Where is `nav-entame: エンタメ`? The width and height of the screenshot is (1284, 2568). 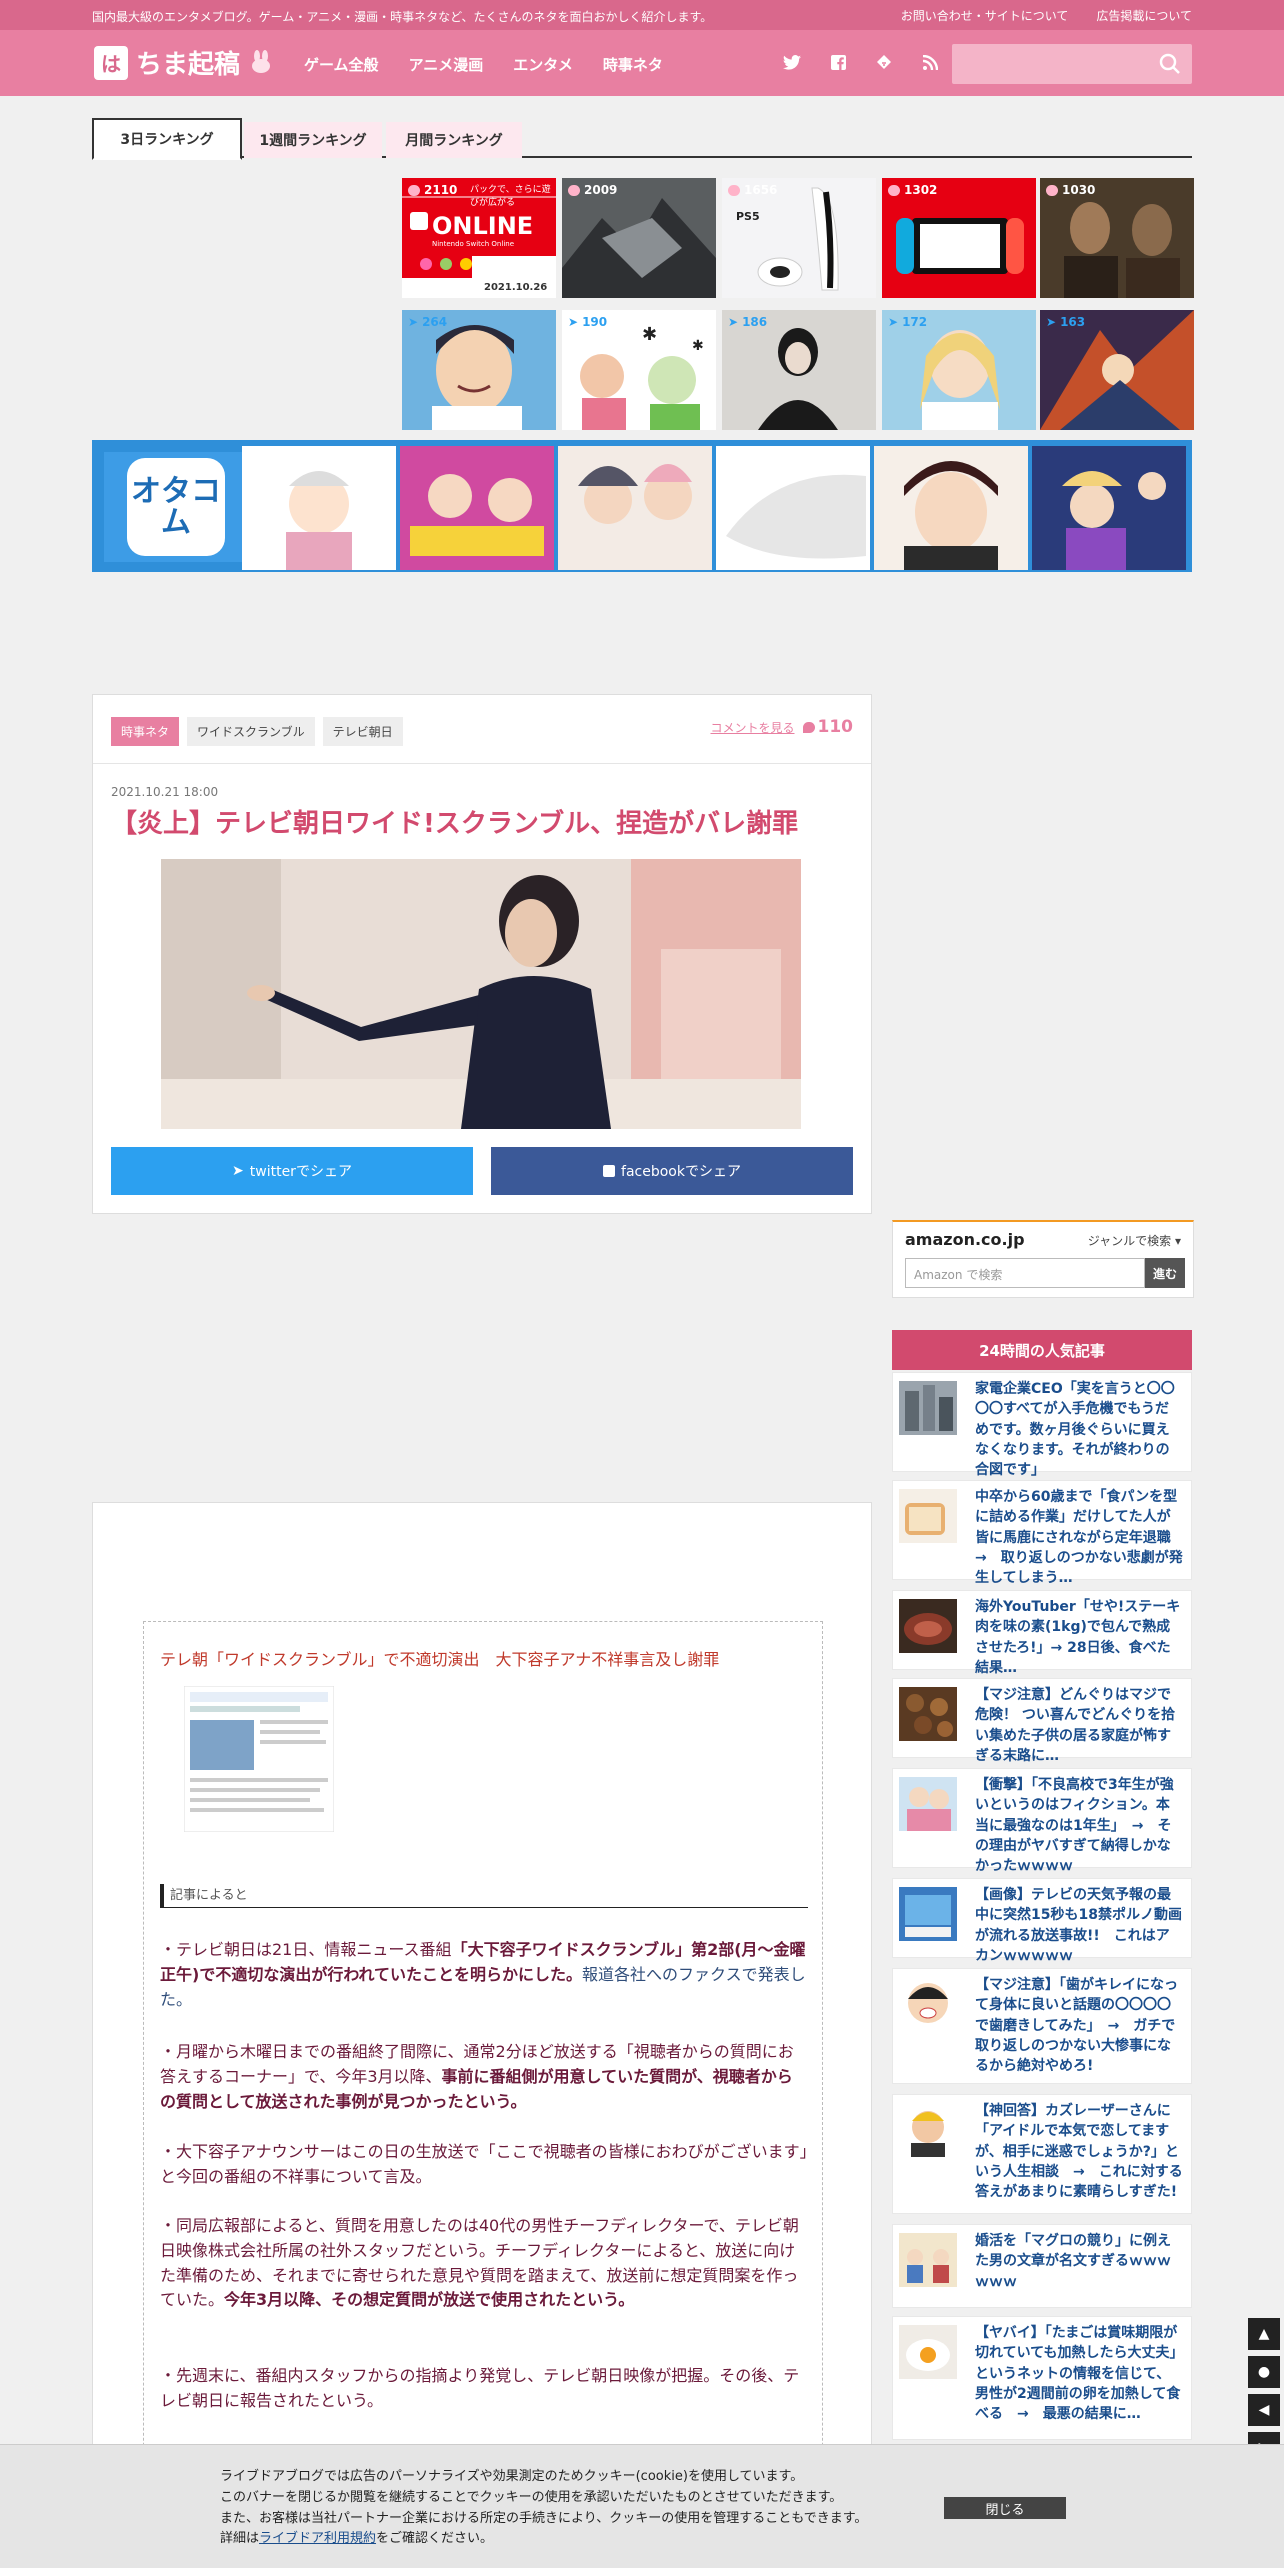 nav-entame: エンタメ is located at coordinates (543, 64).